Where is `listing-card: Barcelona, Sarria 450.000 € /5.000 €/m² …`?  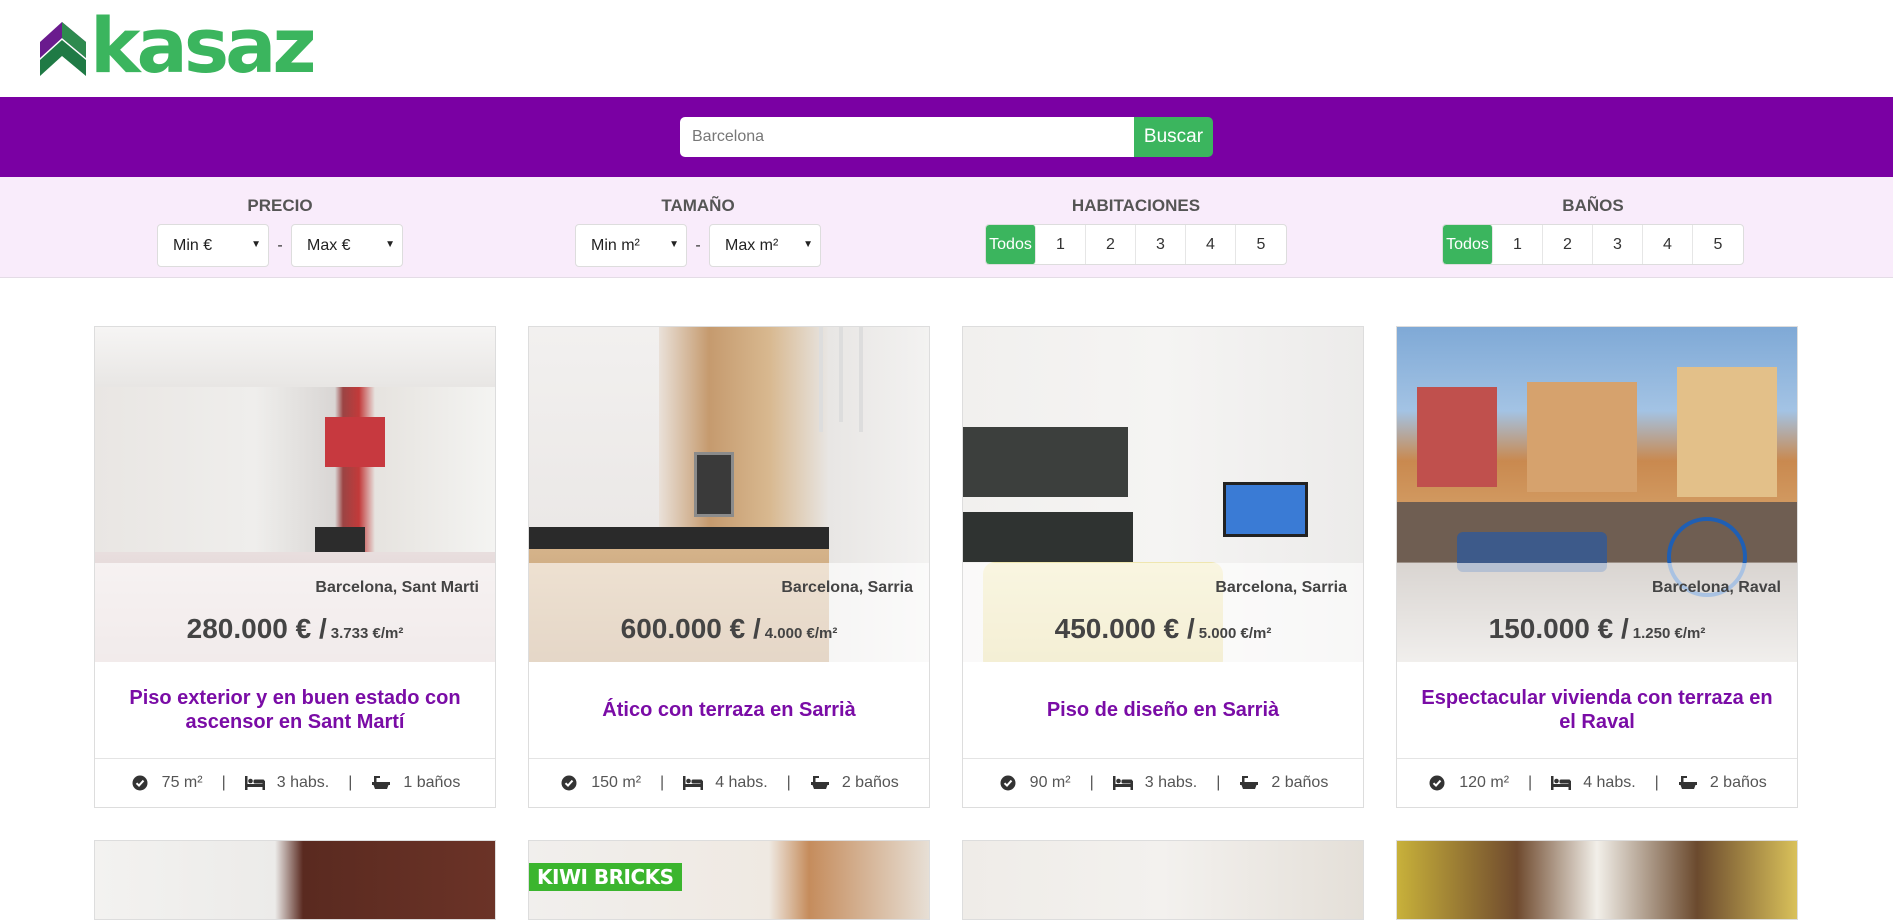 listing-card: Barcelona, Sarria 450.000 € /5.000 €/m² … is located at coordinates (1163, 567).